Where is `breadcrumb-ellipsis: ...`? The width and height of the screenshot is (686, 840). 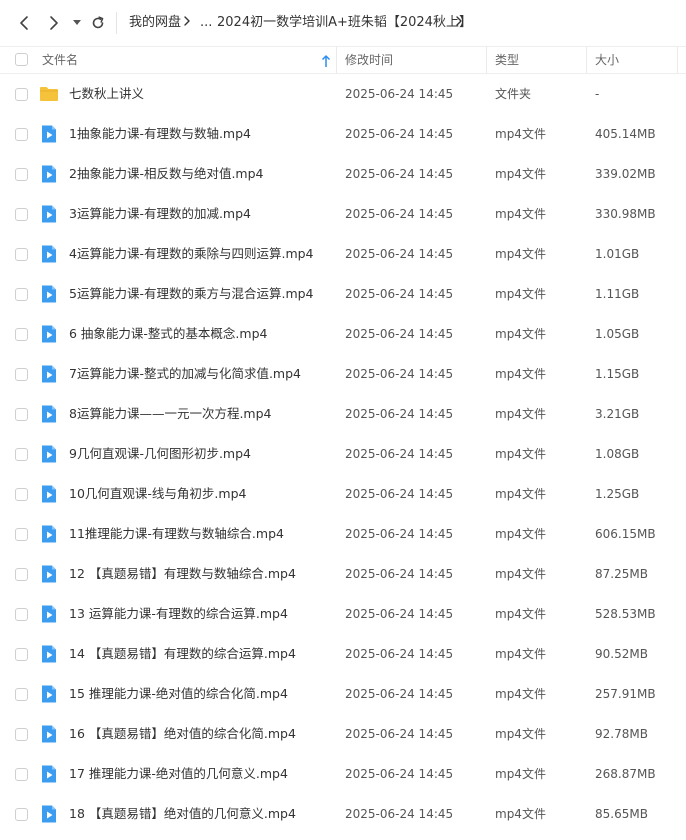
breadcrumb-ellipsis: ... is located at coordinates (206, 23).